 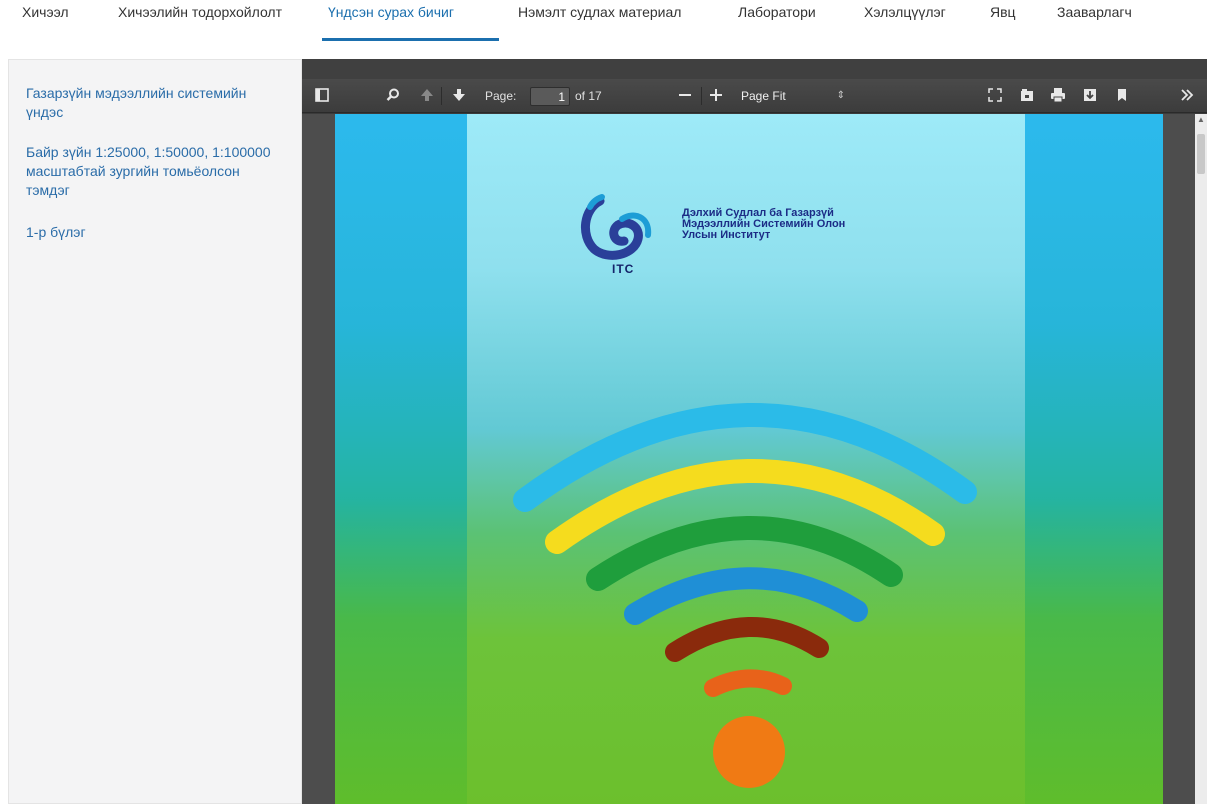 I want to click on page-number-input, so click(x=550, y=96).